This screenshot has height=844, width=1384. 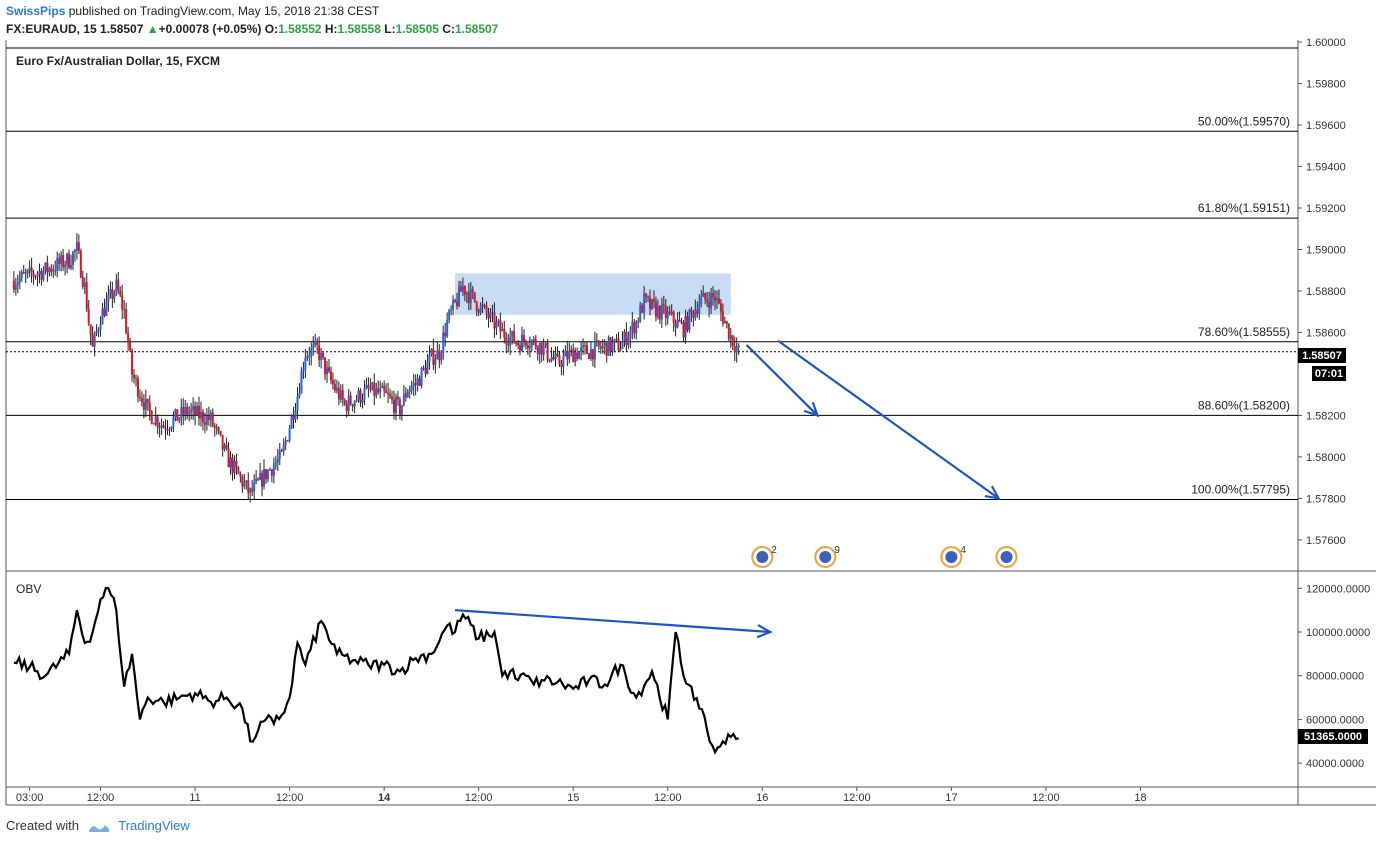 What do you see at coordinates (762, 798) in the screenshot?
I see `time-tick-label: 16` at bounding box center [762, 798].